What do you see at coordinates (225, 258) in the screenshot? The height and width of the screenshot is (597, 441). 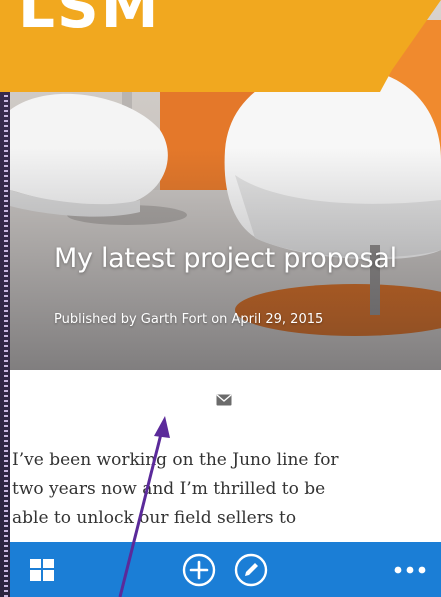 I see `article-title: My latest project proposal` at bounding box center [225, 258].